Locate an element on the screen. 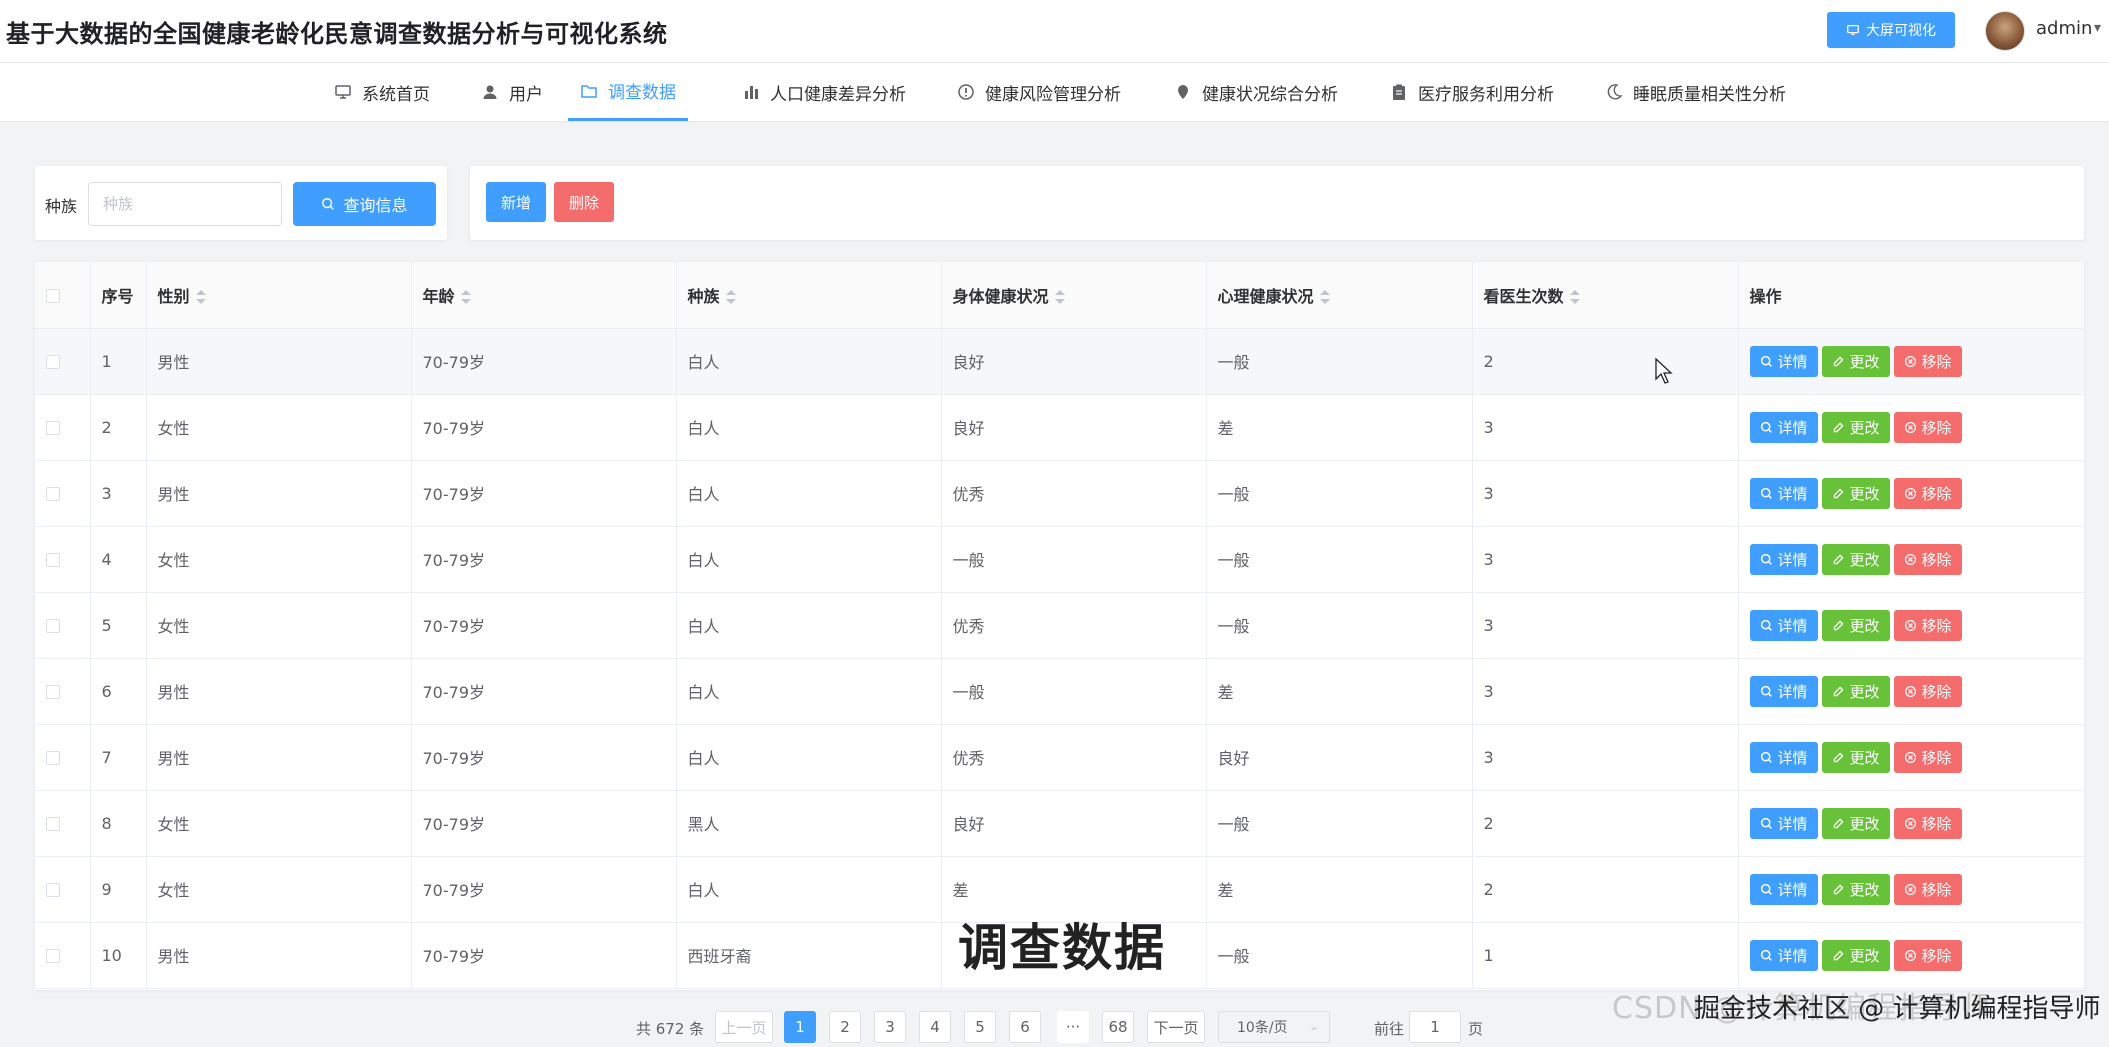 The height and width of the screenshot is (1047, 2109). nav-item-health-analysis: 健康状况综合分析 is located at coordinates (1256, 92).